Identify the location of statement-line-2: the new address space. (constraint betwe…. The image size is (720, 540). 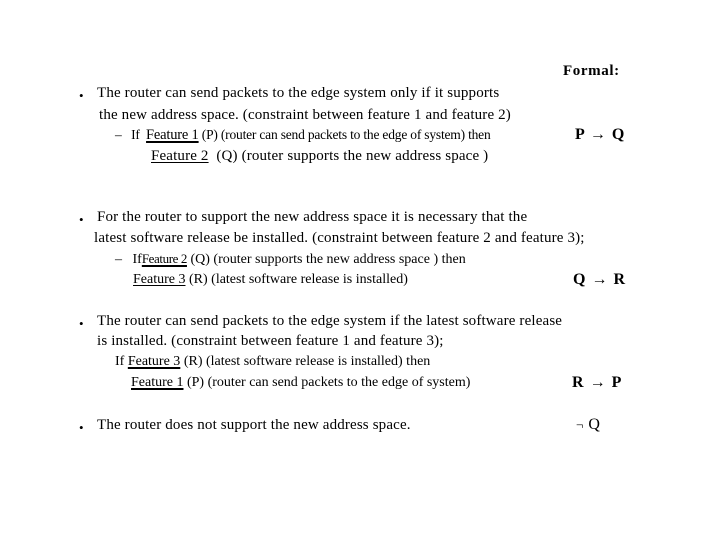
(305, 115).